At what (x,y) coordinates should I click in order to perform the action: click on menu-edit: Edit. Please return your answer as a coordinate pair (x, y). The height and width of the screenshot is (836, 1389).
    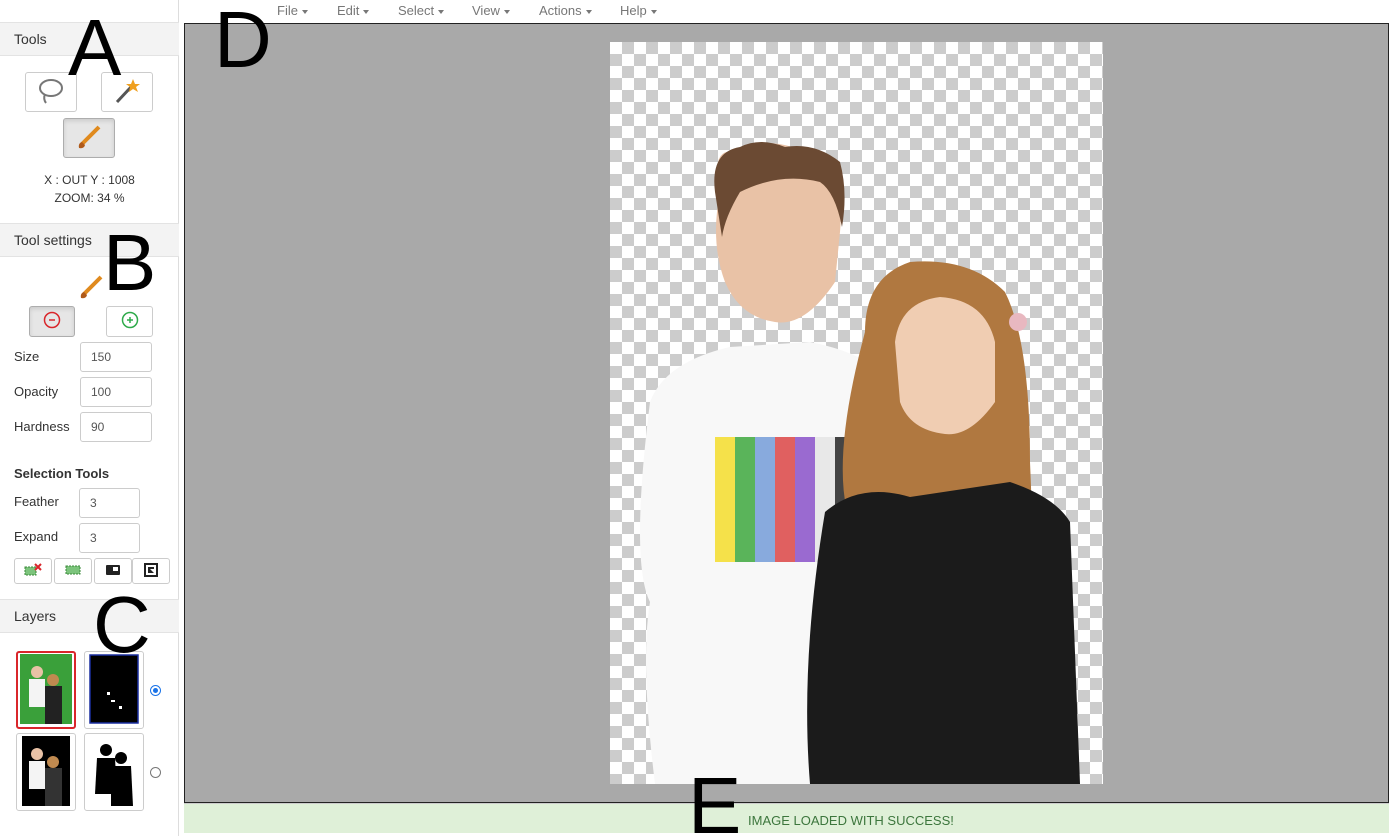
    Looking at the image, I should click on (353, 10).